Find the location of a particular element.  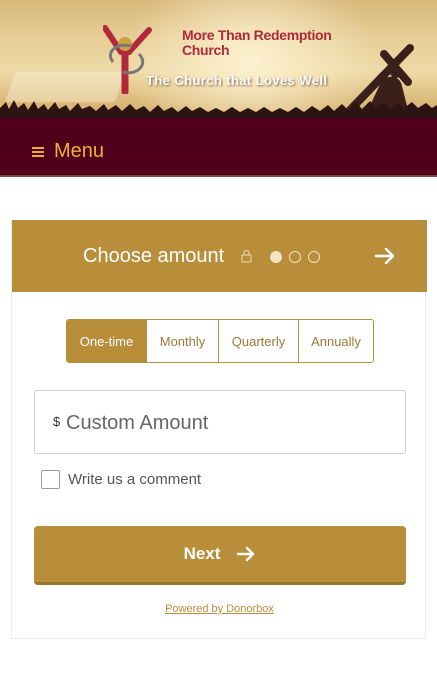

next-button: Next is located at coordinates (220, 555).